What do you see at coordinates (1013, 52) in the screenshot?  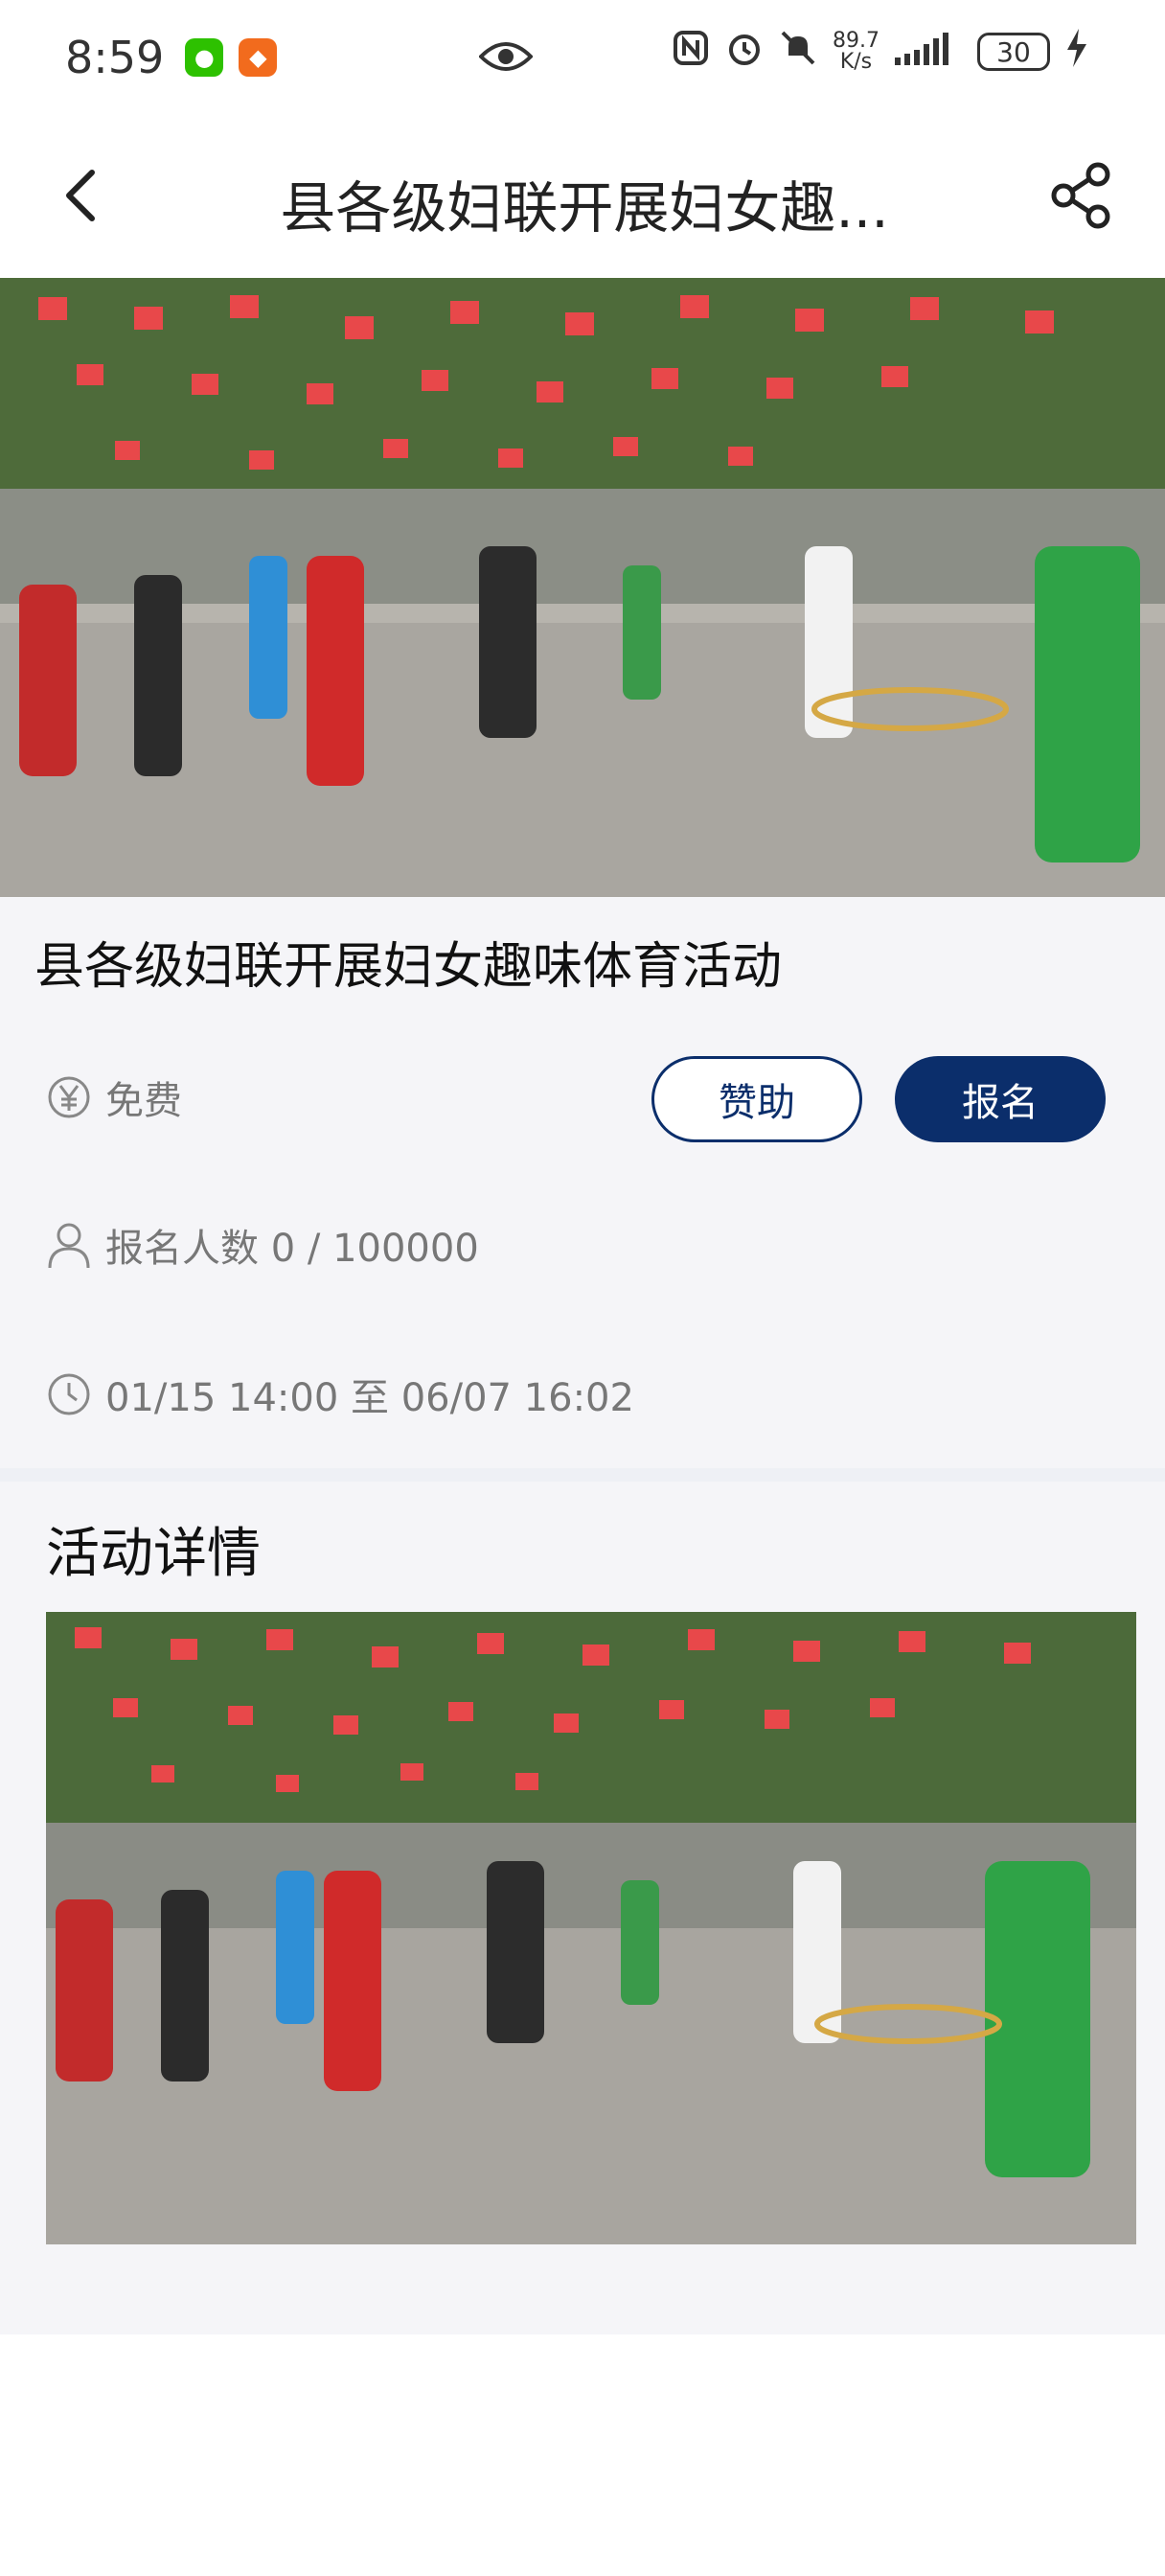 I see `battery-indicator: 30` at bounding box center [1013, 52].